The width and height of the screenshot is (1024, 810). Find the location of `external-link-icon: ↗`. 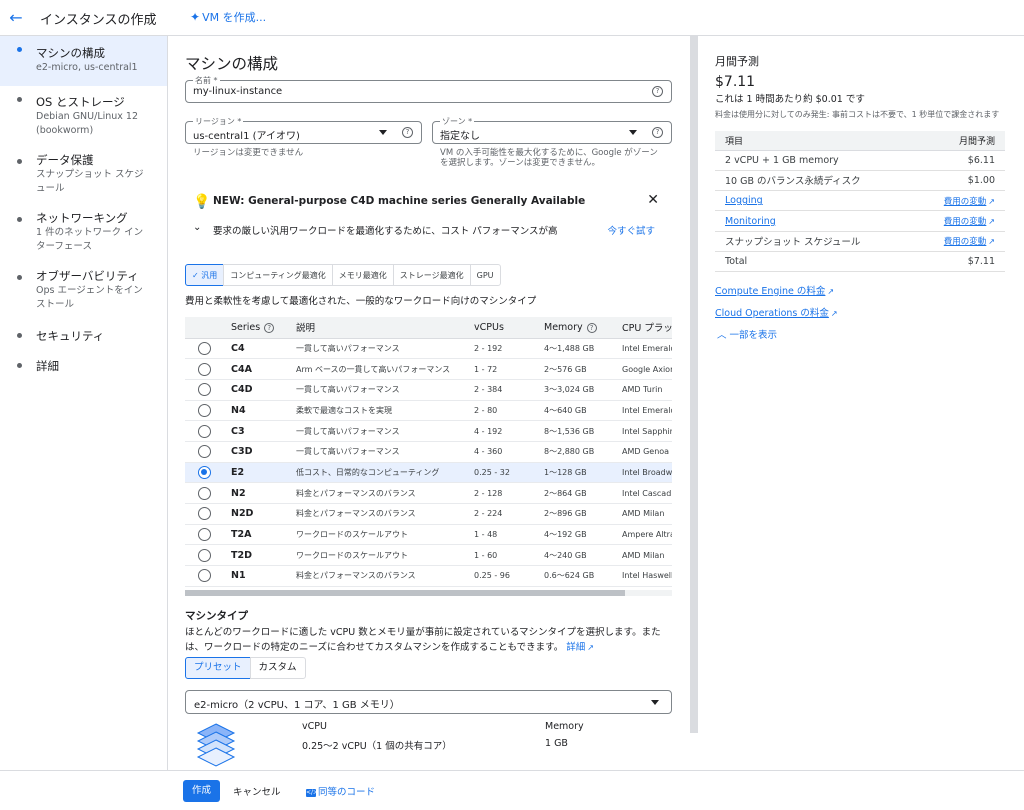

external-link-icon: ↗ is located at coordinates (834, 313).